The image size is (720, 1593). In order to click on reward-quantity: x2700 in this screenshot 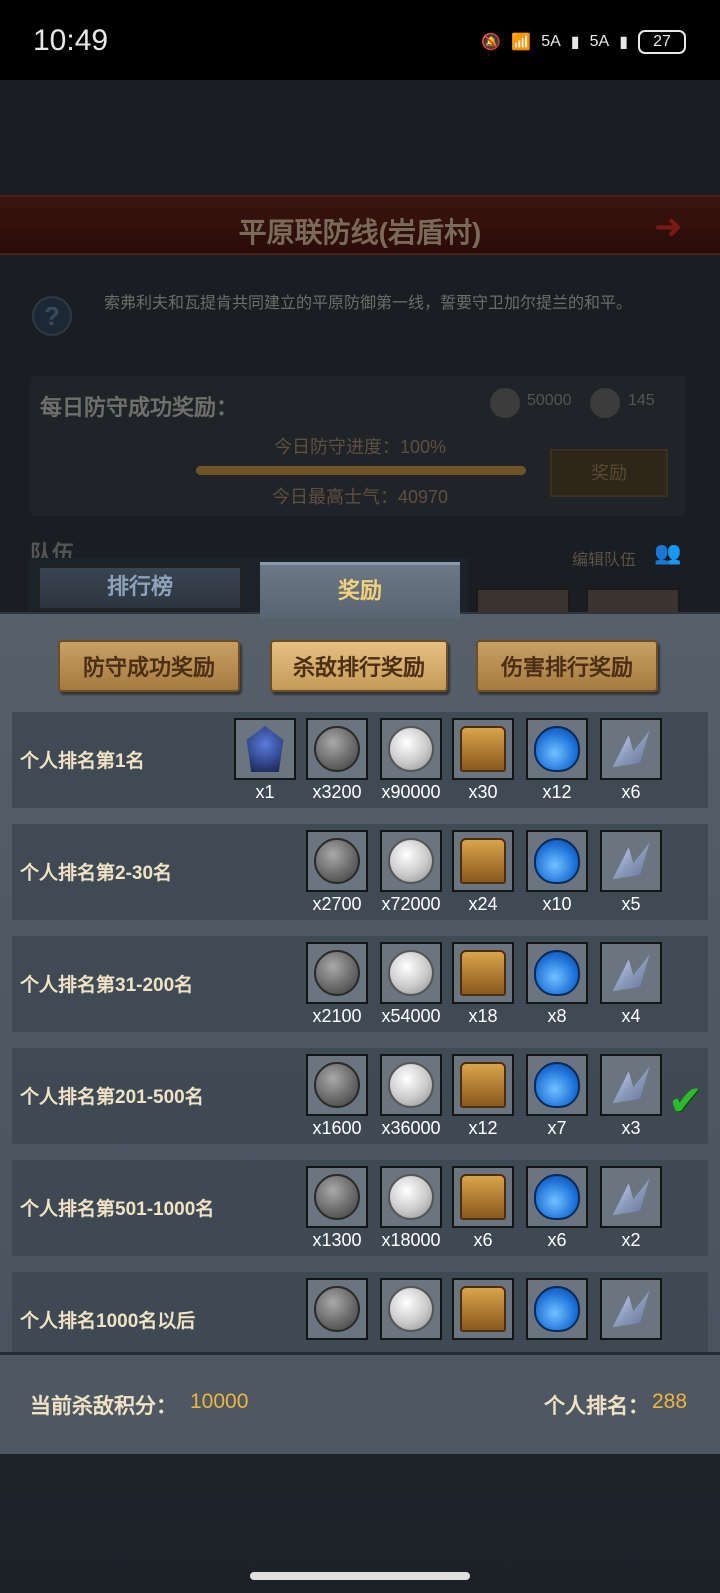, I will do `click(337, 904)`.